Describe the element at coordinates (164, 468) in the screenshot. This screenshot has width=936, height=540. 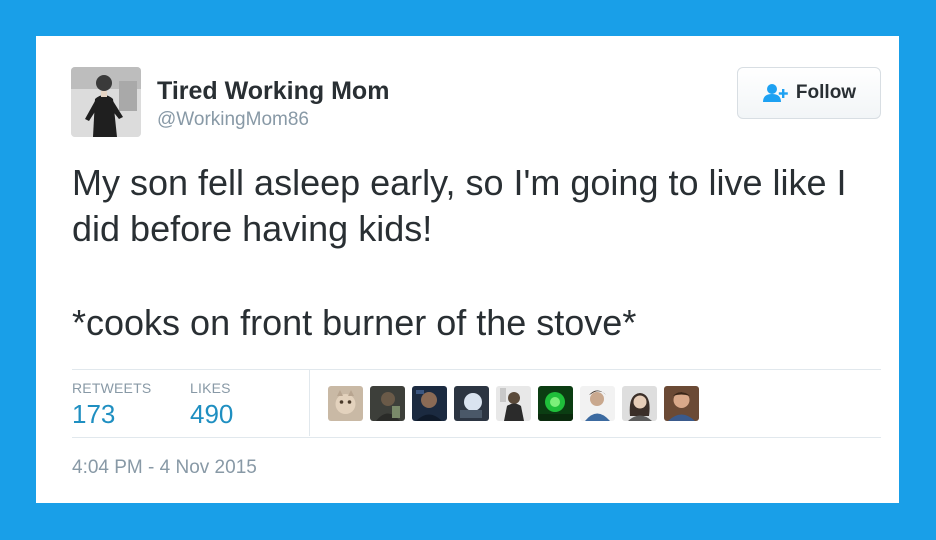
I see `tweet-timestamp: 4:04 PM - 4 Nov 2015` at that location.